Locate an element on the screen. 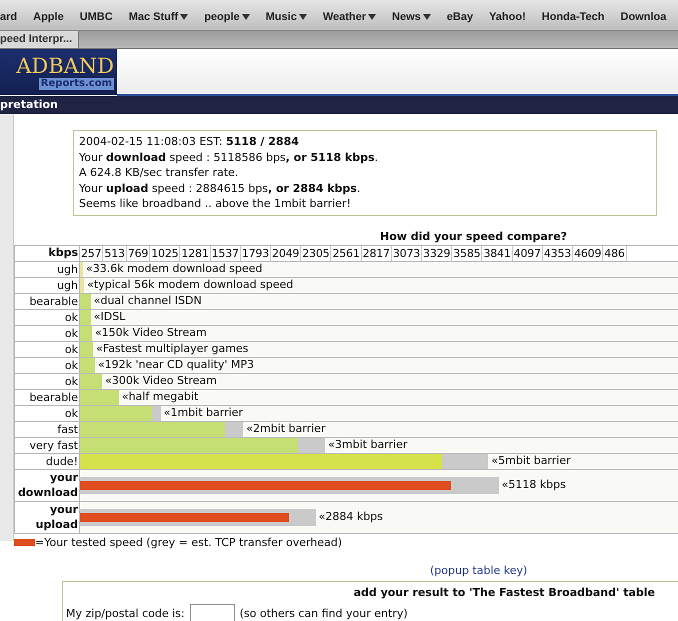 Image resolution: width=678 pixels, height=621 pixels. zip-hint: (so others can find your entry) is located at coordinates (324, 613).